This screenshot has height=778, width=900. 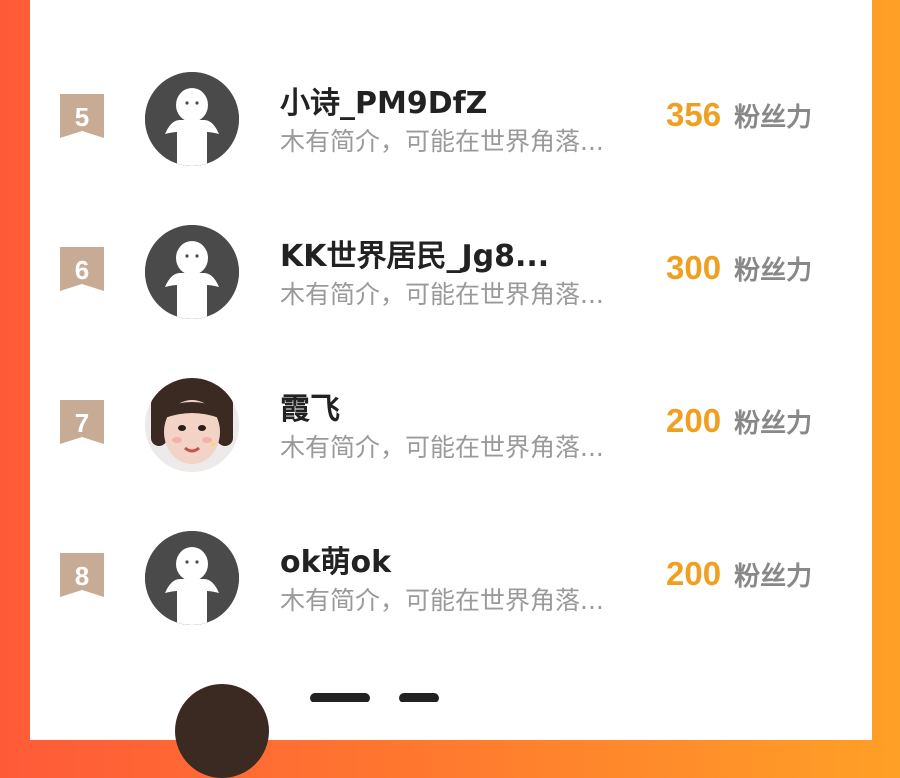 I want to click on ranking-row: 6 KK世界居民_Jg8... 木有简介，可能在世界角落... 300 粉丝力, so click(x=451, y=280).